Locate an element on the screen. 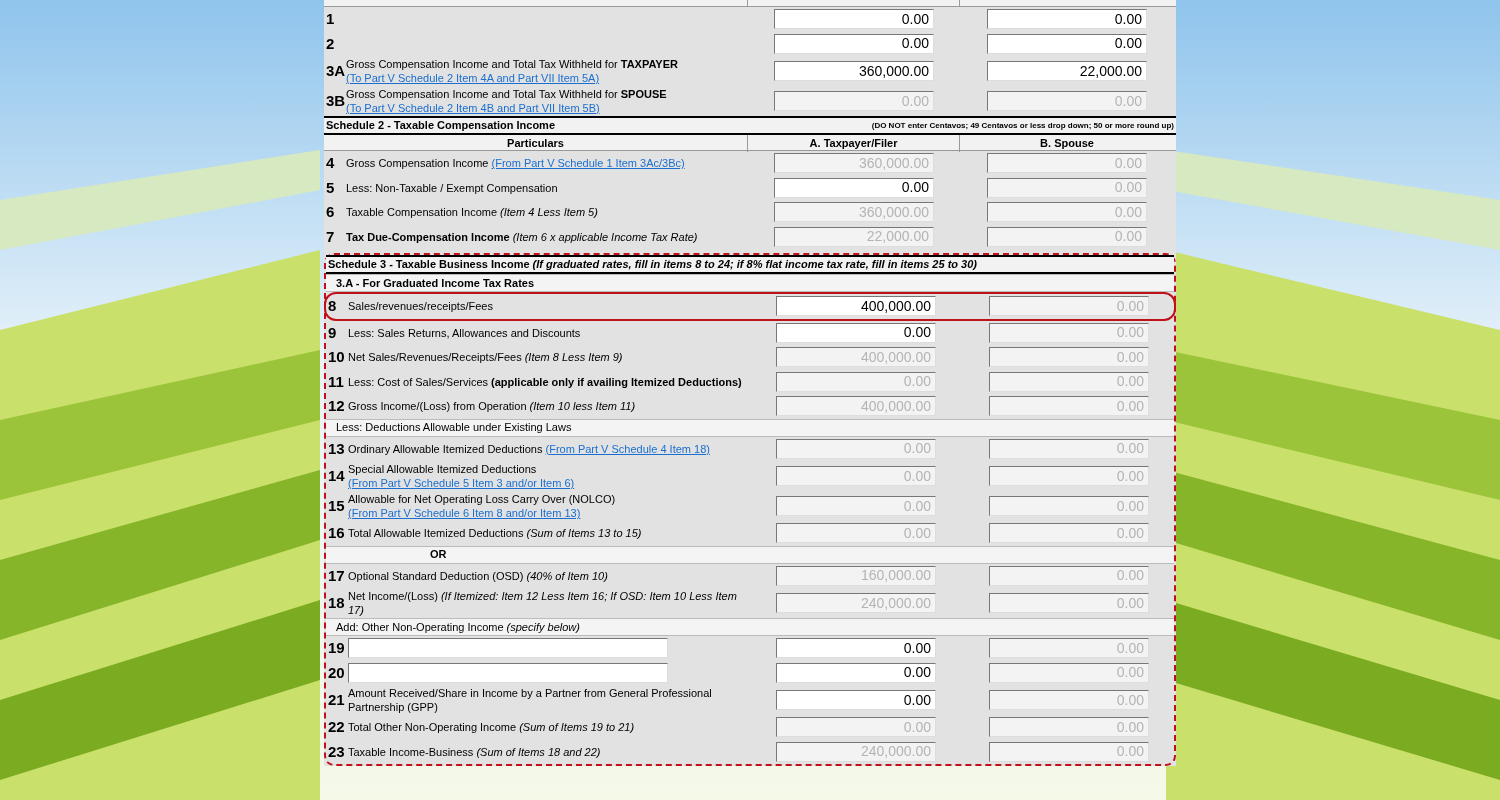  item-number: 7 is located at coordinates (330, 236).